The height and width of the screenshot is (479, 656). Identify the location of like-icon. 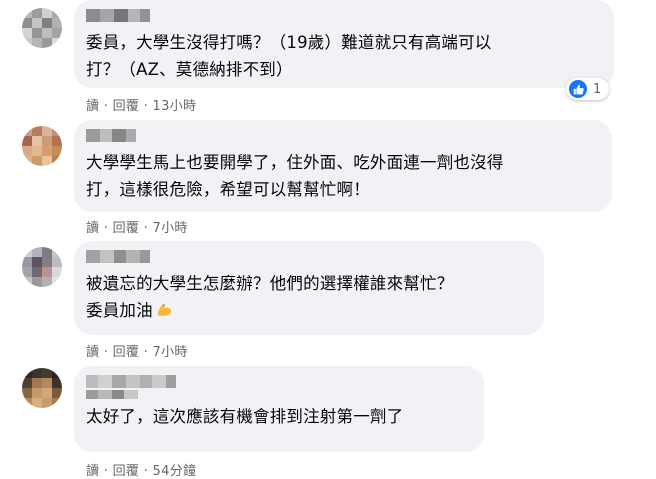
(578, 89).